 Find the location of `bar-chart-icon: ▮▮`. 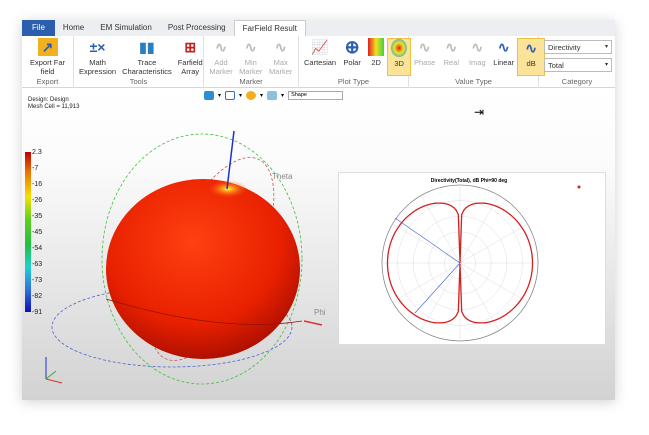

bar-chart-icon: ▮▮ is located at coordinates (147, 46).